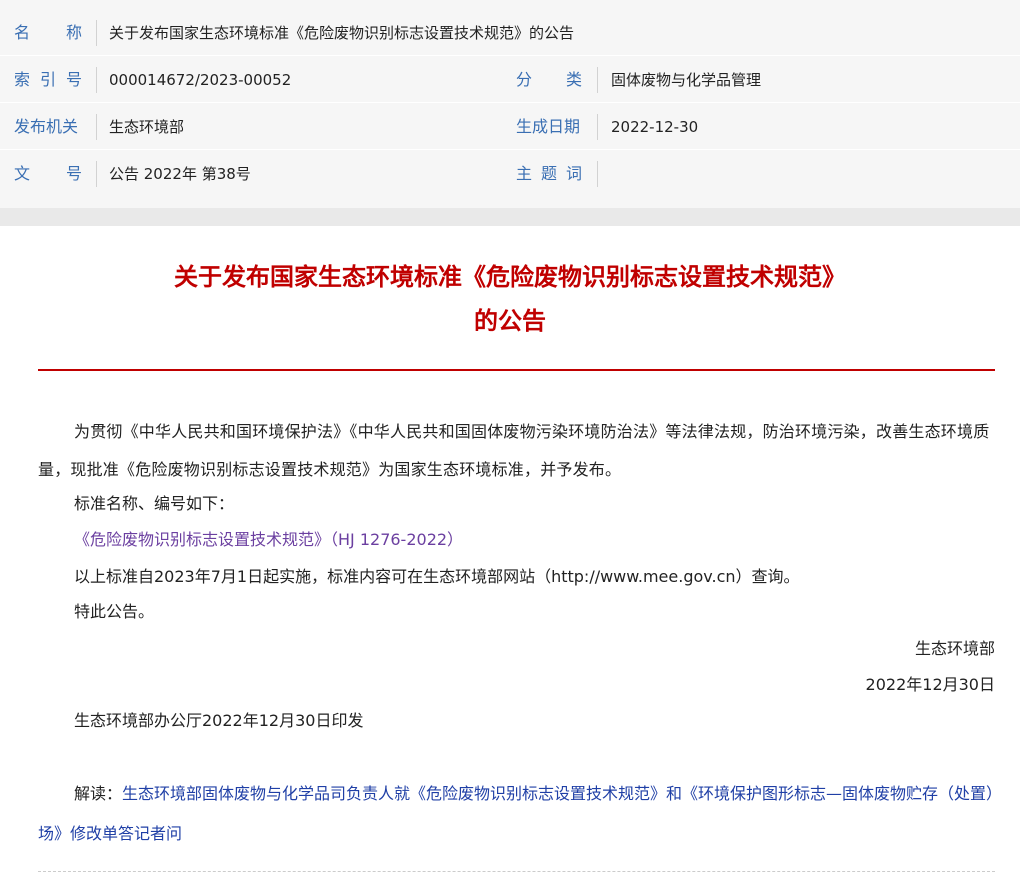  What do you see at coordinates (655, 127) in the screenshot?
I see `date-value: 2022-12-30` at bounding box center [655, 127].